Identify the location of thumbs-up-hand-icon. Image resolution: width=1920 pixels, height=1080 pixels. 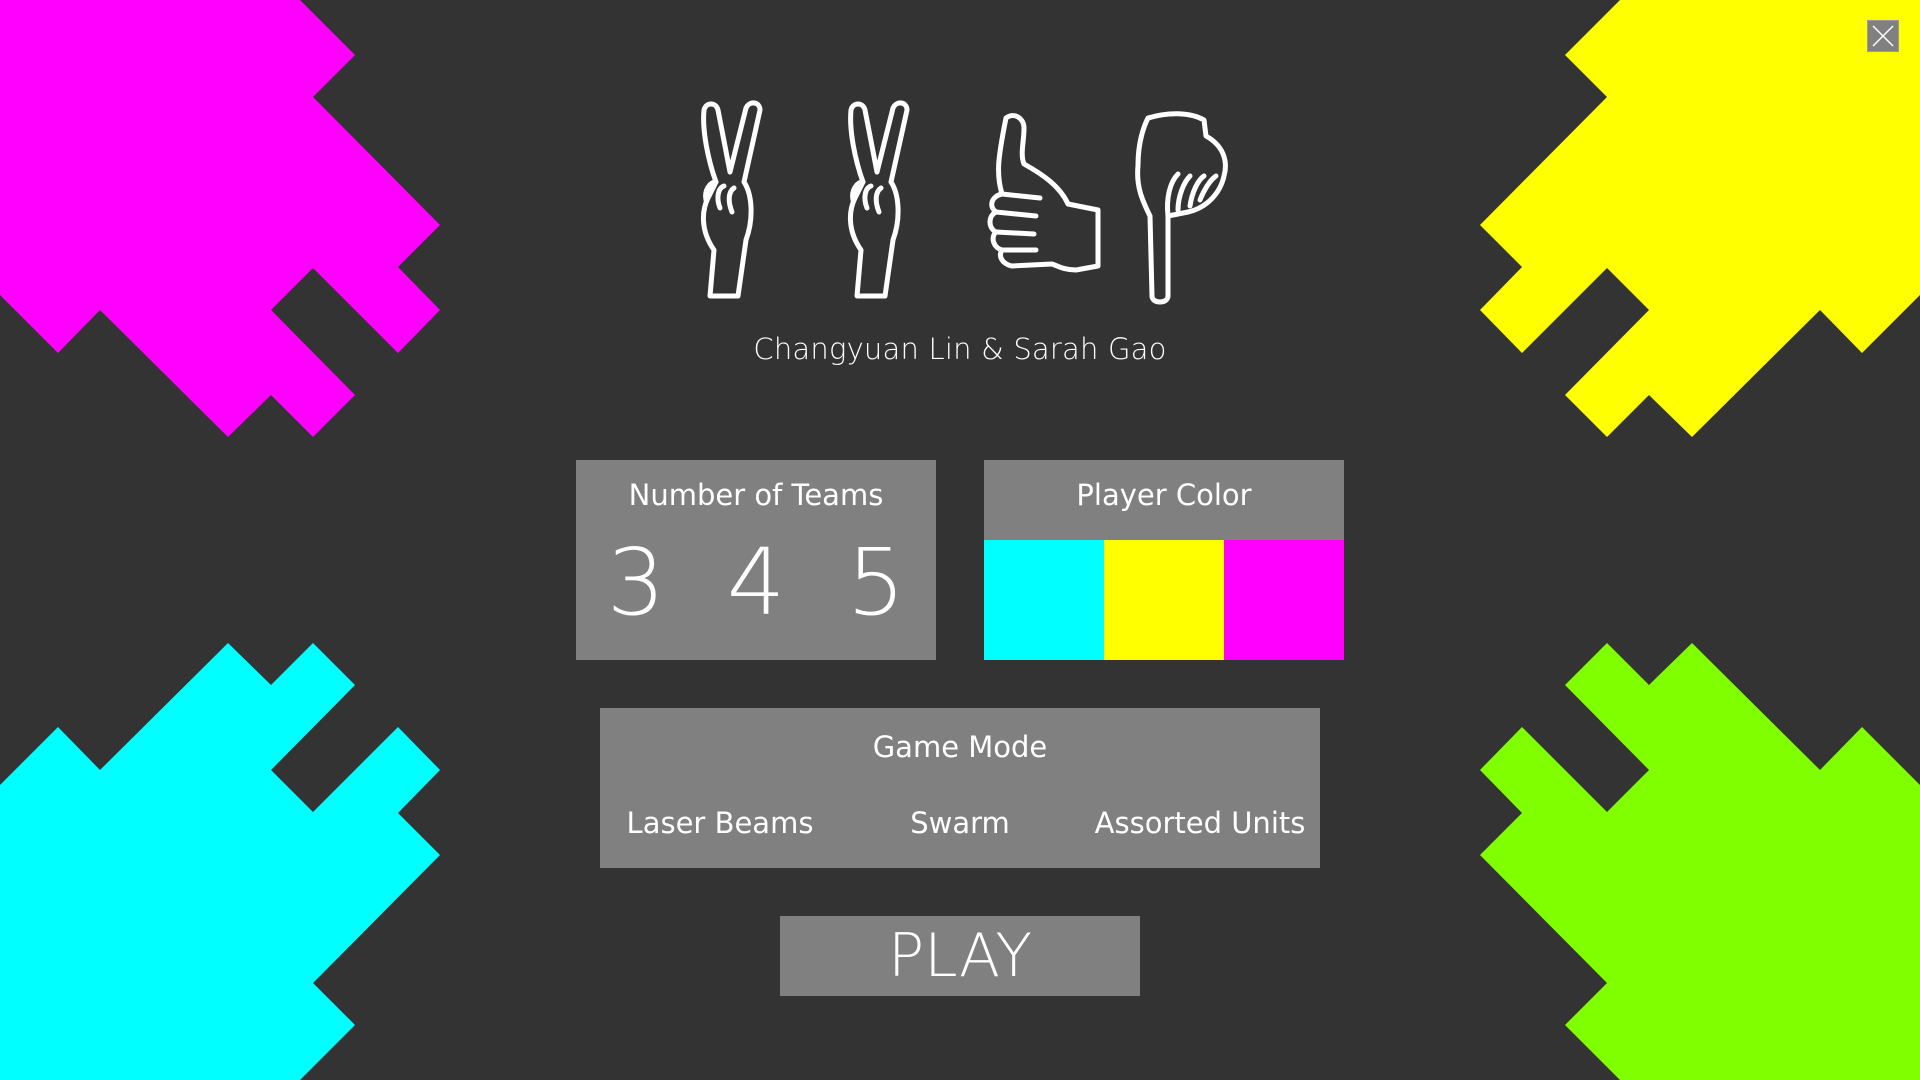
(1044, 193).